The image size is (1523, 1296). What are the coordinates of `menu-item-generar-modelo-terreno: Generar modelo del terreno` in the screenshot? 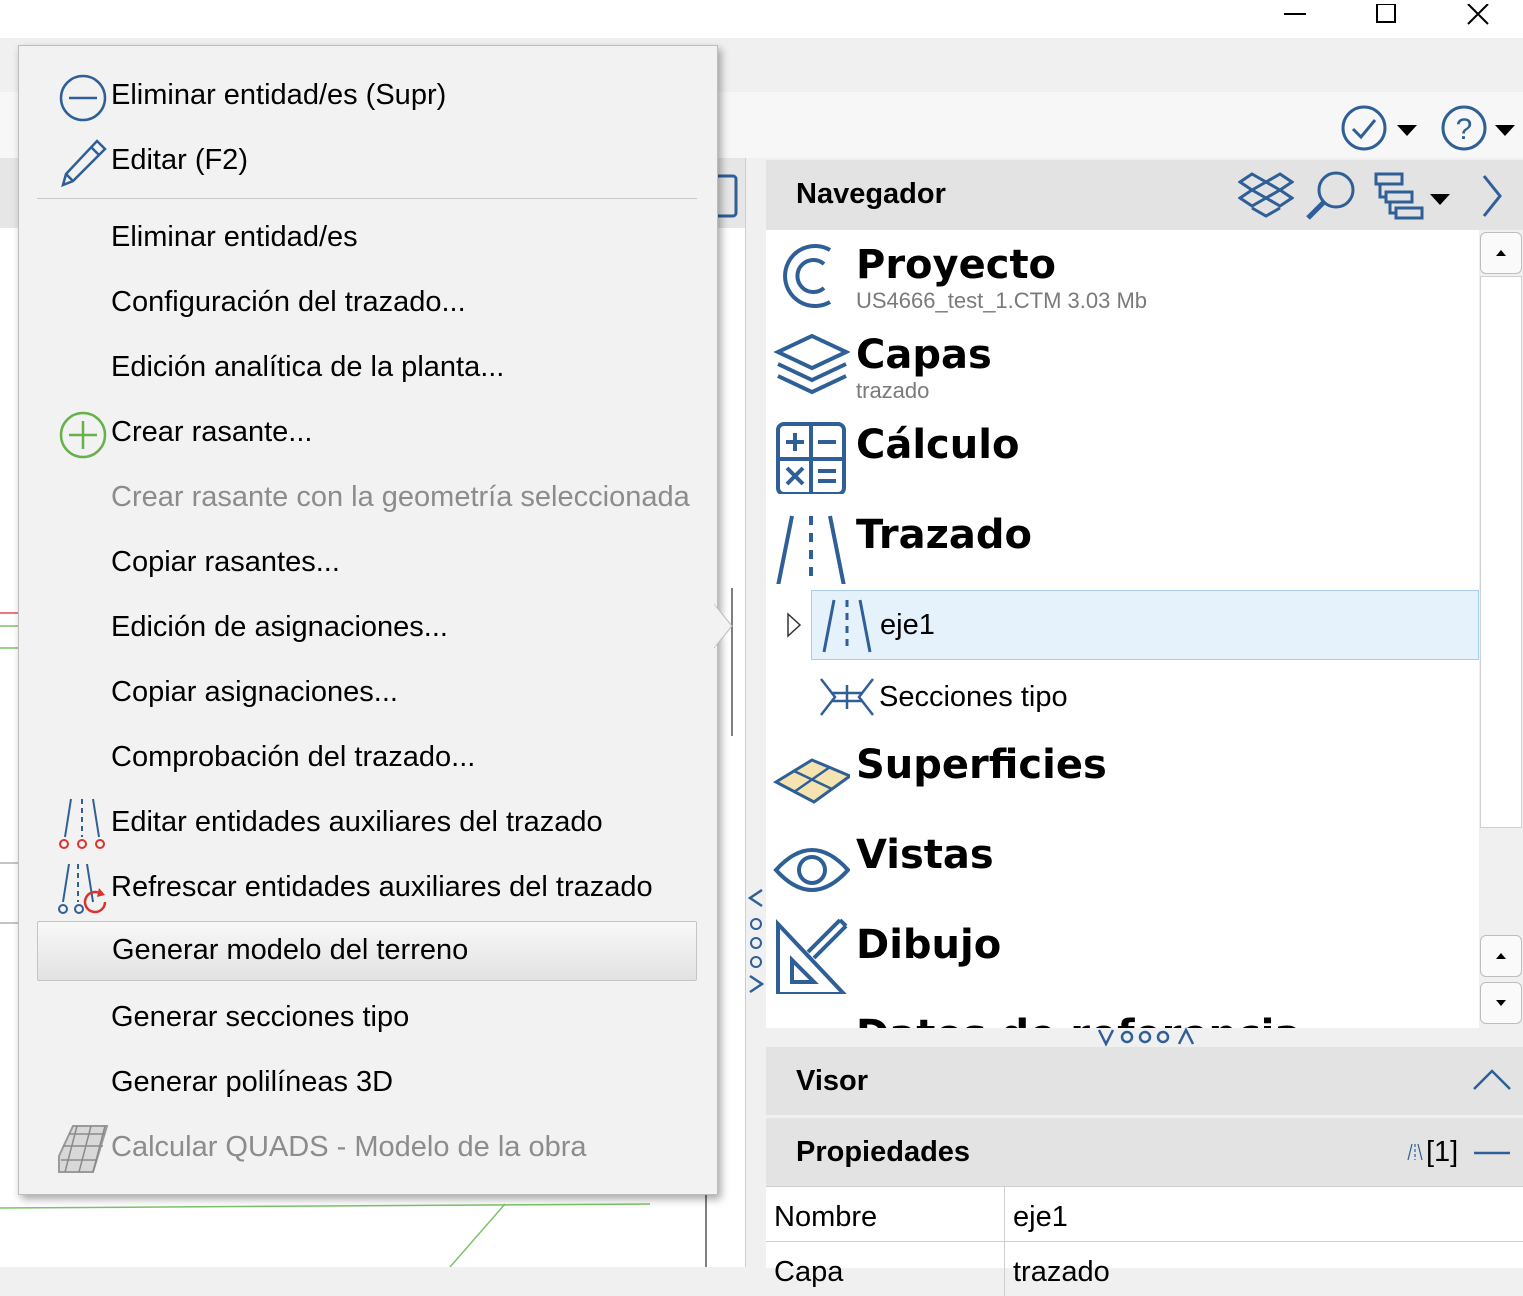 It's located at (367, 951).